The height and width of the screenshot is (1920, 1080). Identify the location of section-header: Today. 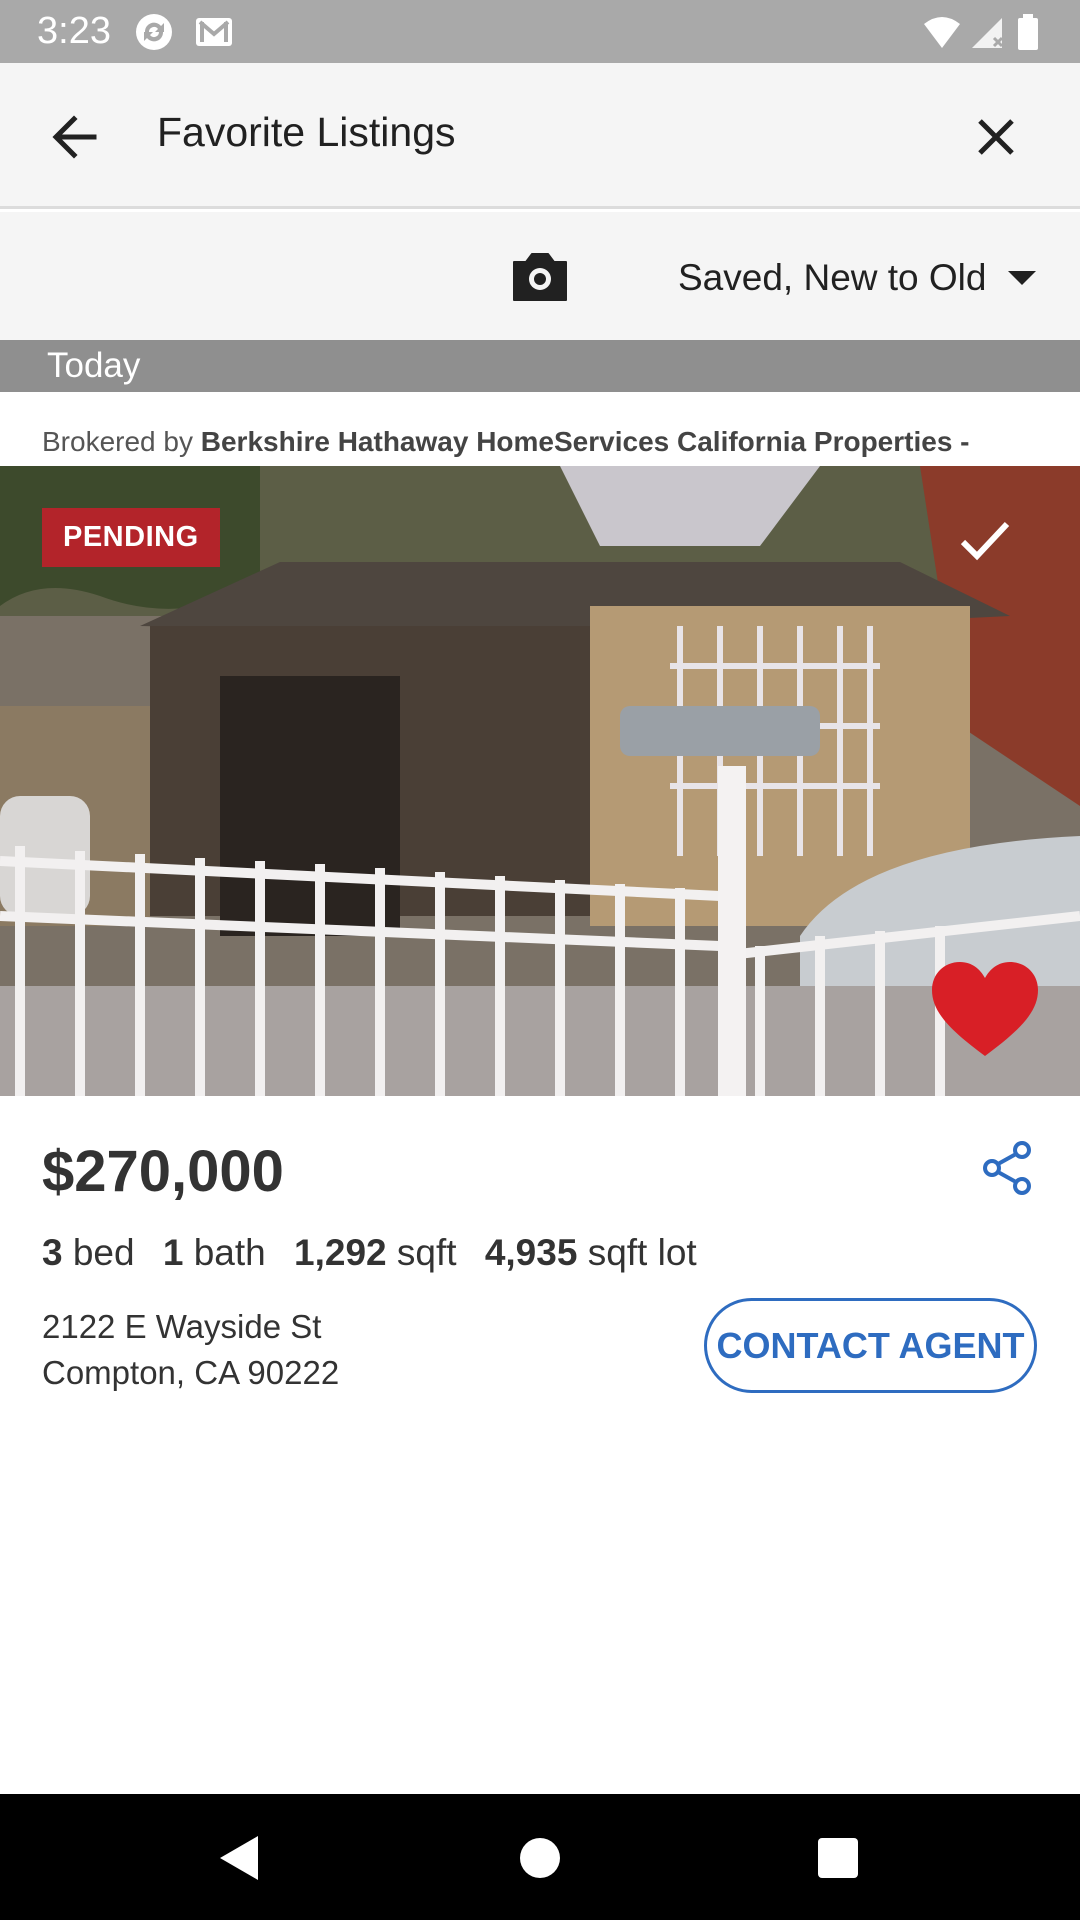
(540, 366).